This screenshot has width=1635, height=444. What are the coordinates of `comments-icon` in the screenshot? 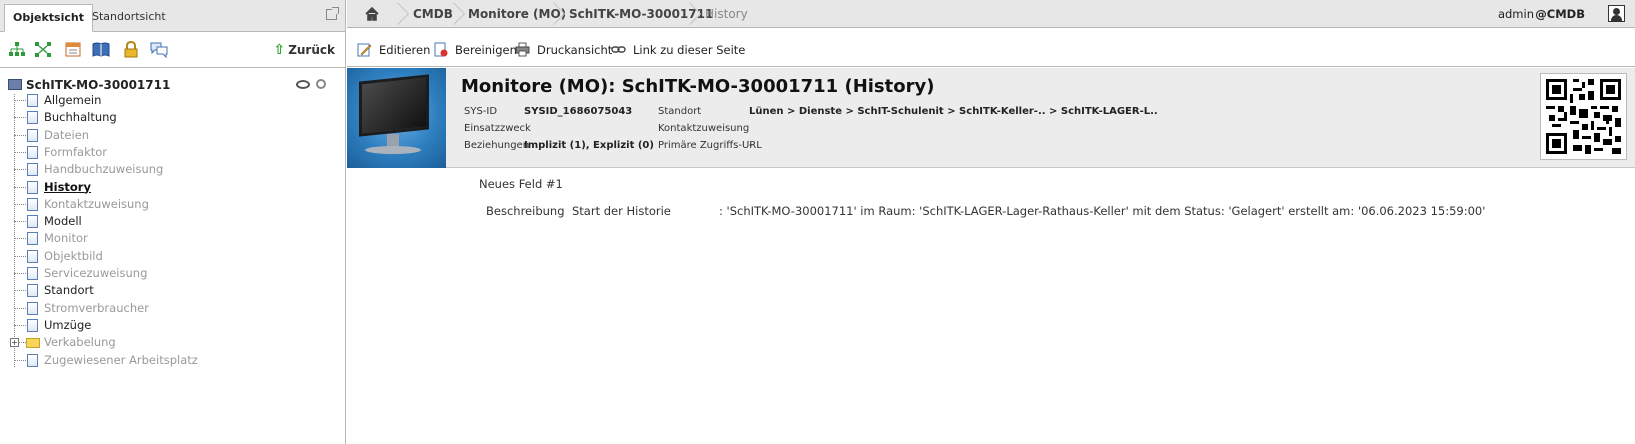 It's located at (159, 49).